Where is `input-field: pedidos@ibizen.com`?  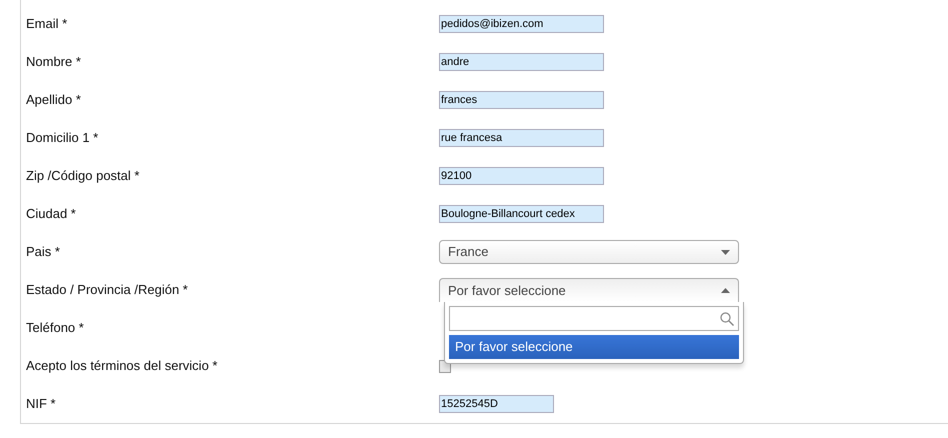
input-field: pedidos@ibizen.com is located at coordinates (521, 24).